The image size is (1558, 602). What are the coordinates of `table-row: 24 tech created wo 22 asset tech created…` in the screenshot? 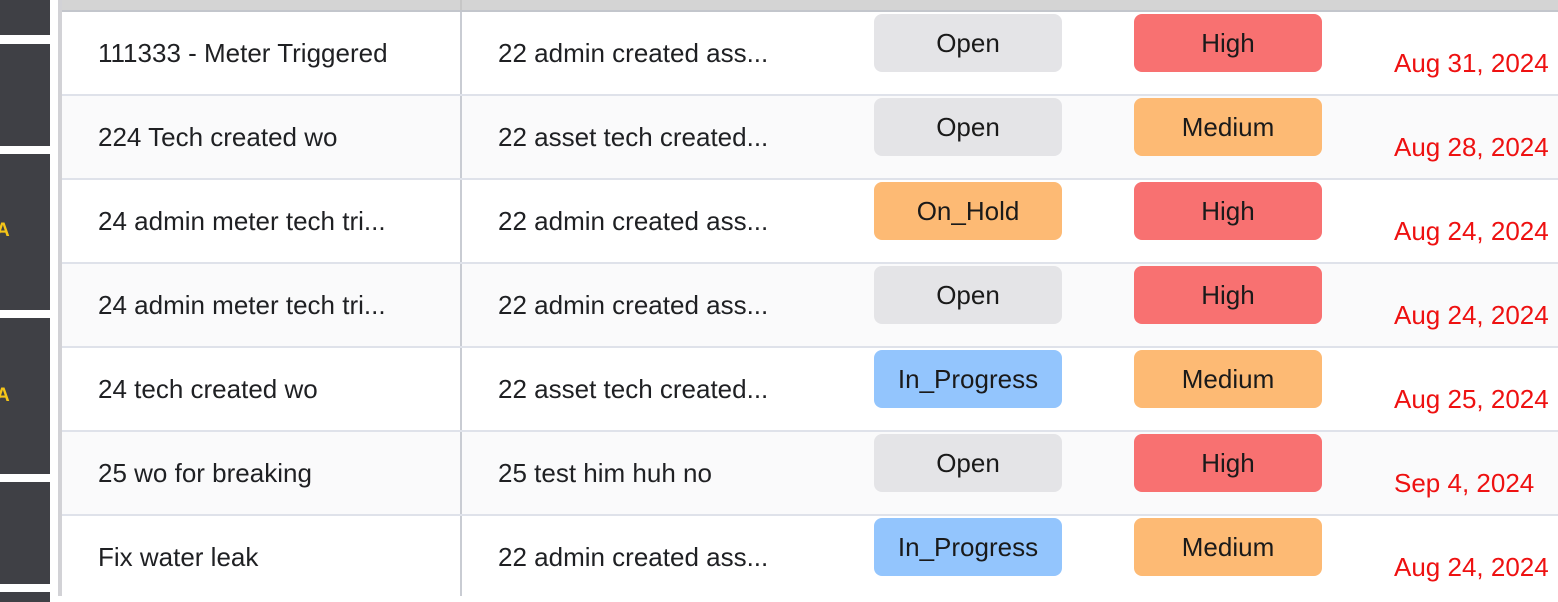 It's located at (810, 390).